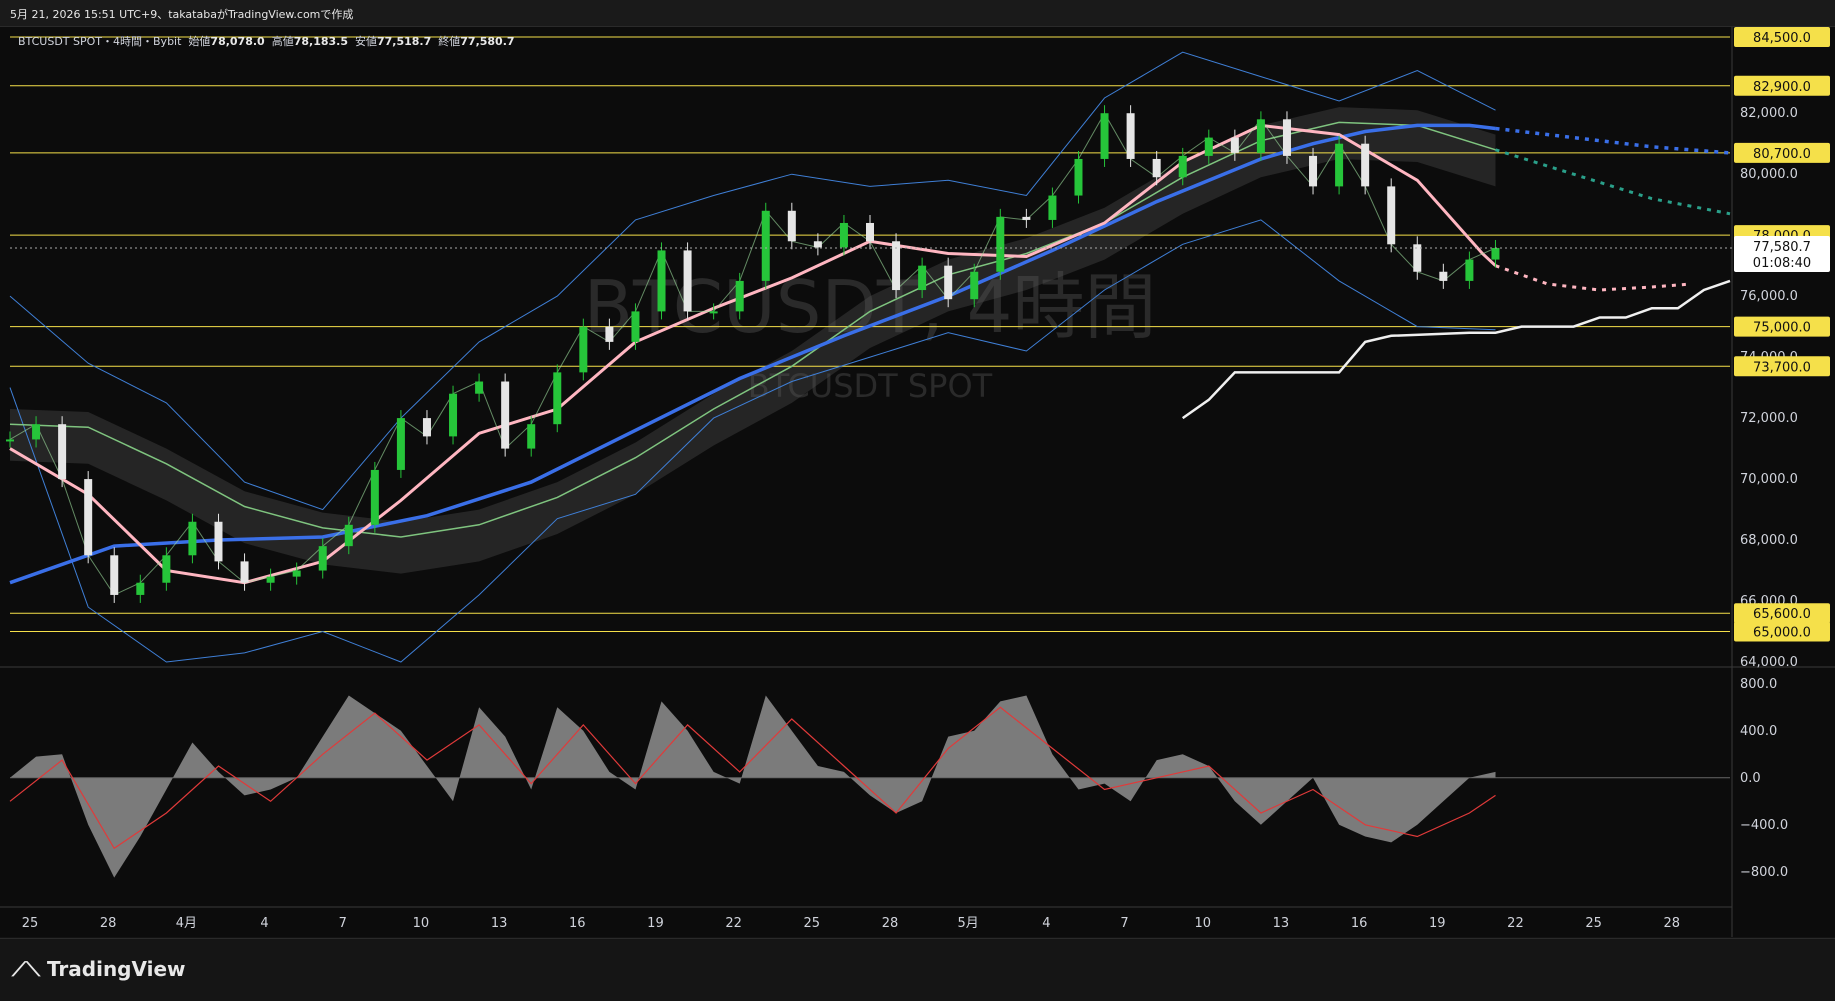  Describe the element at coordinates (29, 969) in the screenshot. I see `logo-mark-icon: ⟋⟍` at that location.